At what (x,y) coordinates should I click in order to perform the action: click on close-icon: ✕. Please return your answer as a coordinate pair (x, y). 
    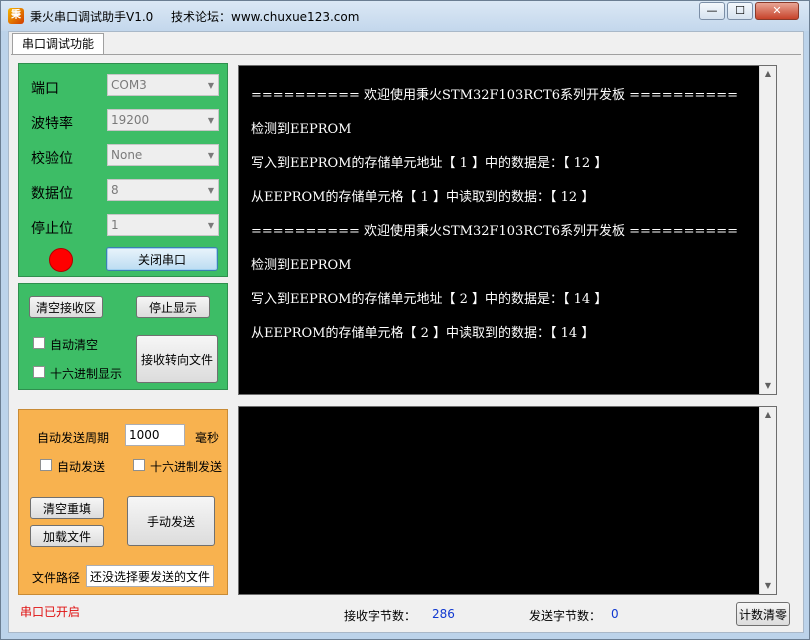
    Looking at the image, I should click on (777, 10).